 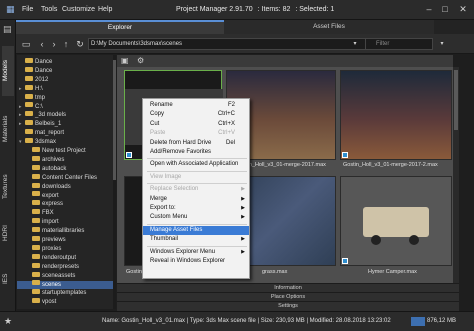 I want to click on menu-help: Help, so click(x=105, y=9).